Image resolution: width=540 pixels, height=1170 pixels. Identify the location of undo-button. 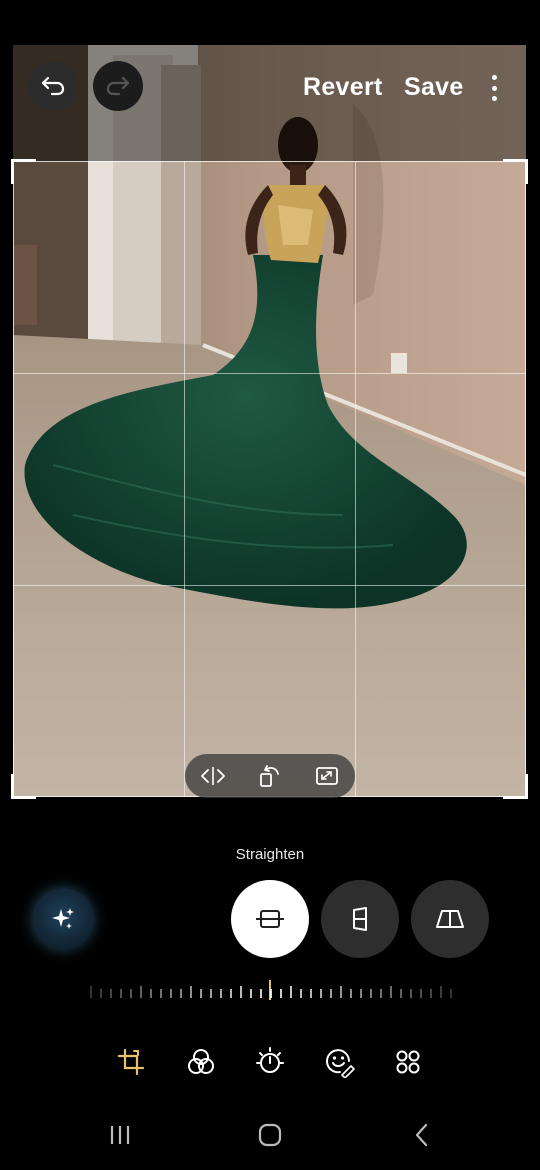
(53, 86).